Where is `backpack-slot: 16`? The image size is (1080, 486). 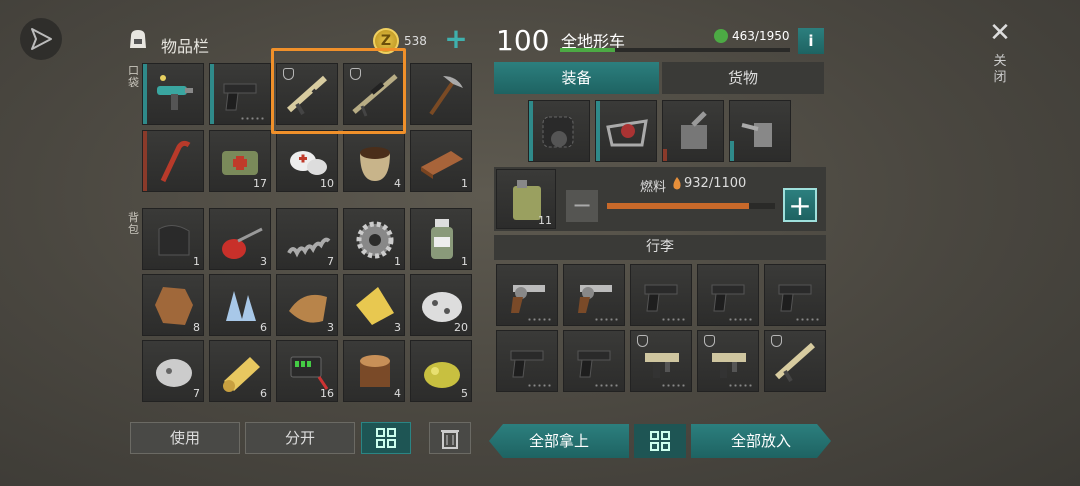
backpack-slot: 16 is located at coordinates (307, 371).